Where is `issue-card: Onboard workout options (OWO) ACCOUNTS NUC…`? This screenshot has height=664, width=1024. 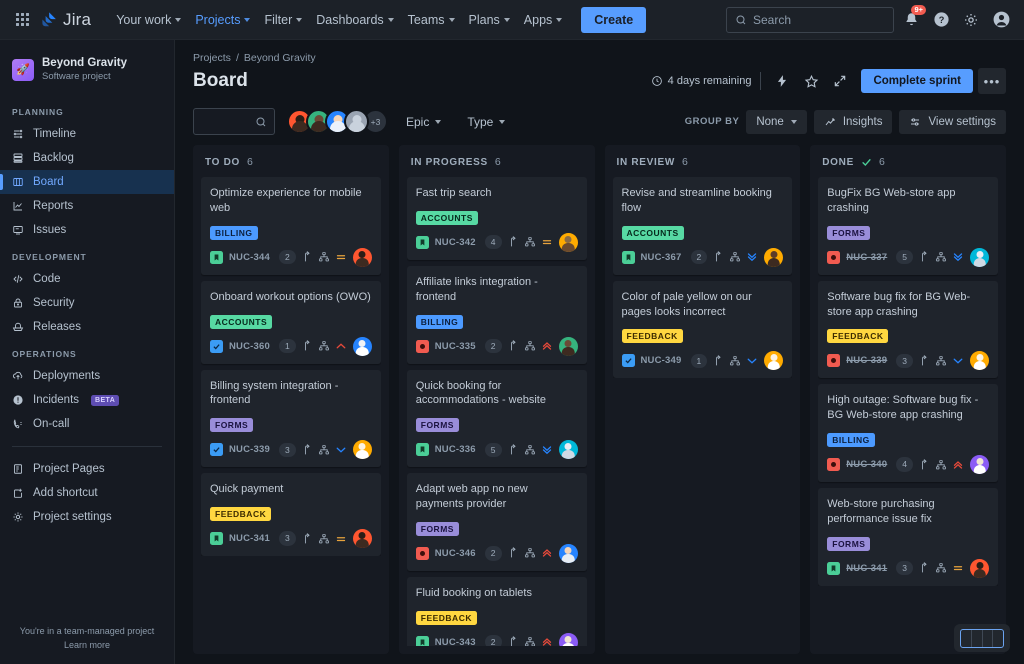
issue-card: Onboard workout options (OWO) ACCOUNTS NUC… is located at coordinates (291, 322).